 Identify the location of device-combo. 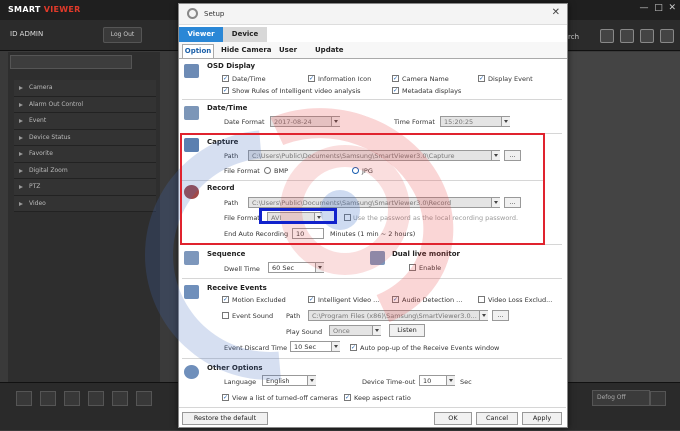
(71, 62).